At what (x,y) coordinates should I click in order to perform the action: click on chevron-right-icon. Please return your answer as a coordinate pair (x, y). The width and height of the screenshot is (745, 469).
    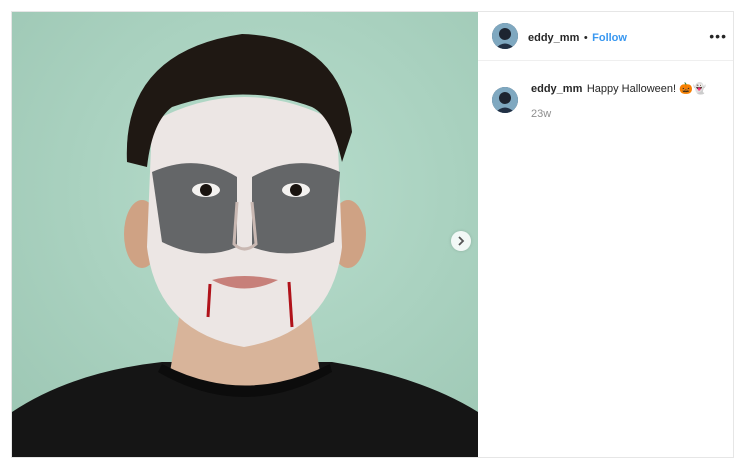
    Looking at the image, I should click on (461, 241).